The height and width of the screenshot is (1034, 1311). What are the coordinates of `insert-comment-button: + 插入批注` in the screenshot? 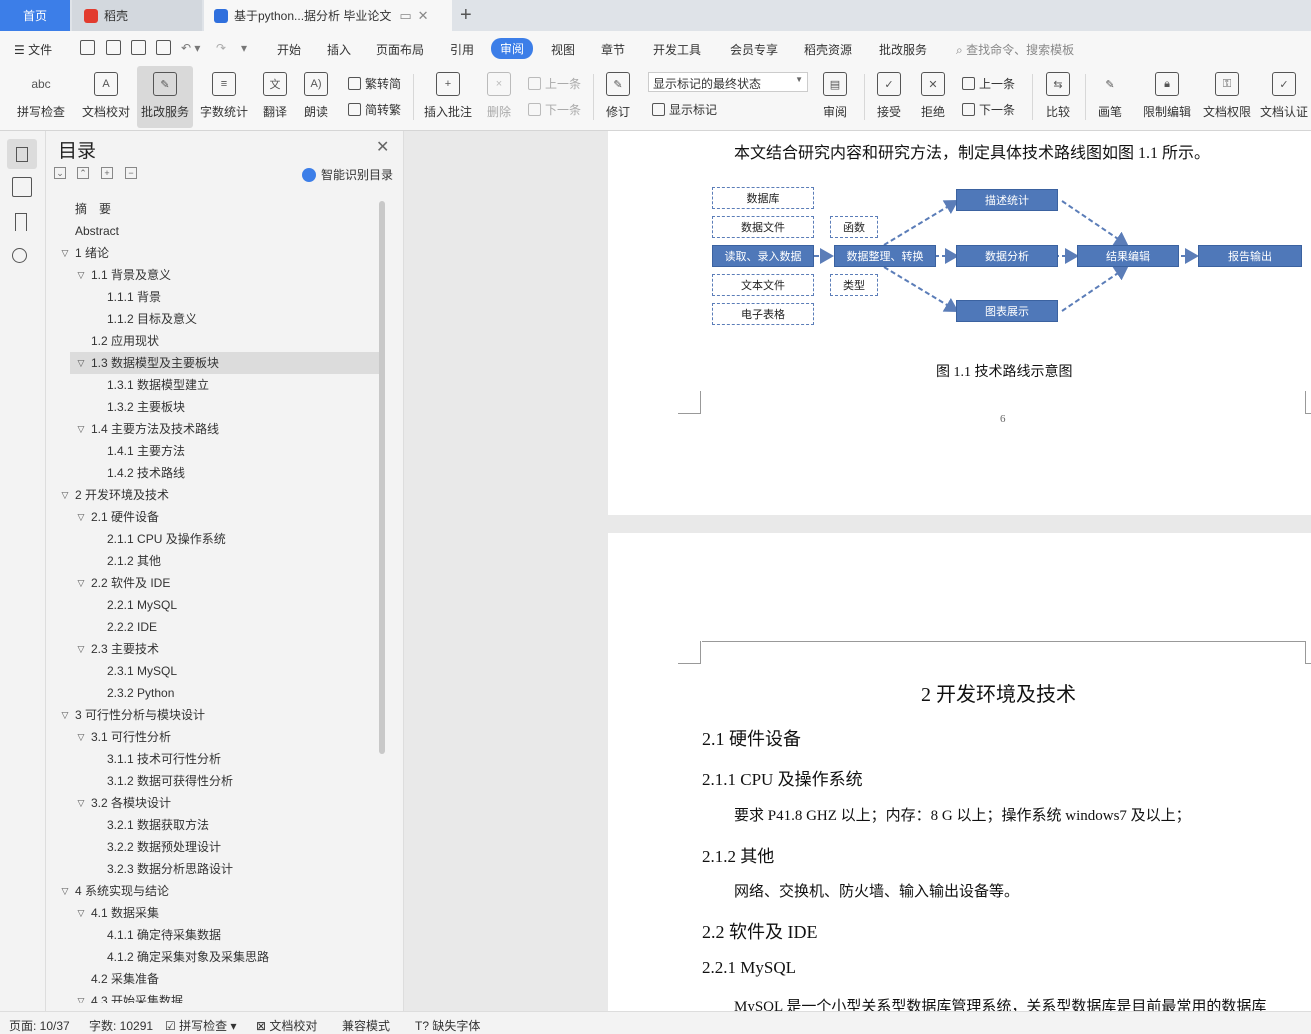 It's located at (448, 97).